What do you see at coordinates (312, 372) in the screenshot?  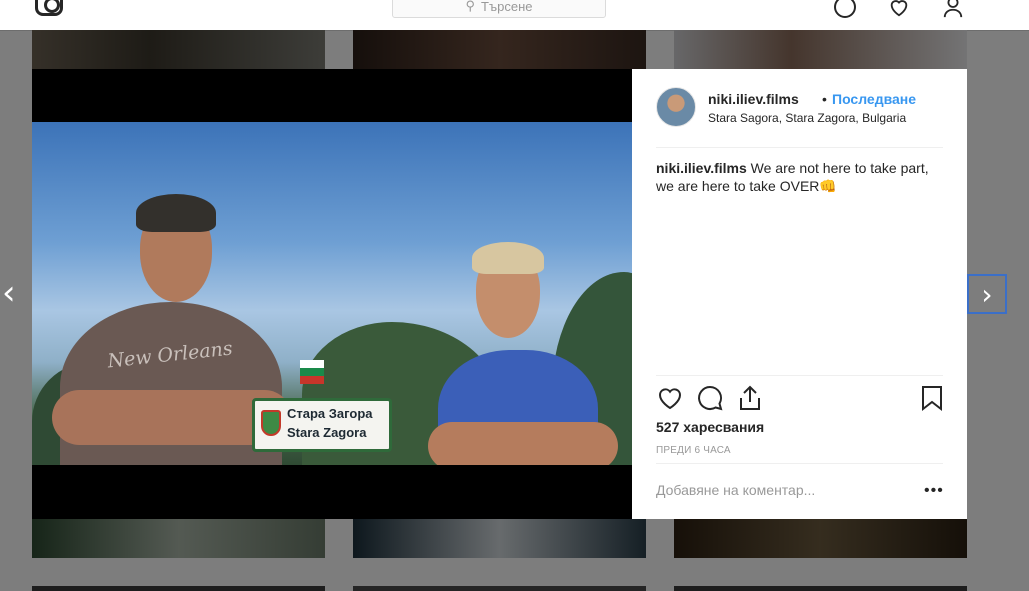 I see `bulgarian-flag` at bounding box center [312, 372].